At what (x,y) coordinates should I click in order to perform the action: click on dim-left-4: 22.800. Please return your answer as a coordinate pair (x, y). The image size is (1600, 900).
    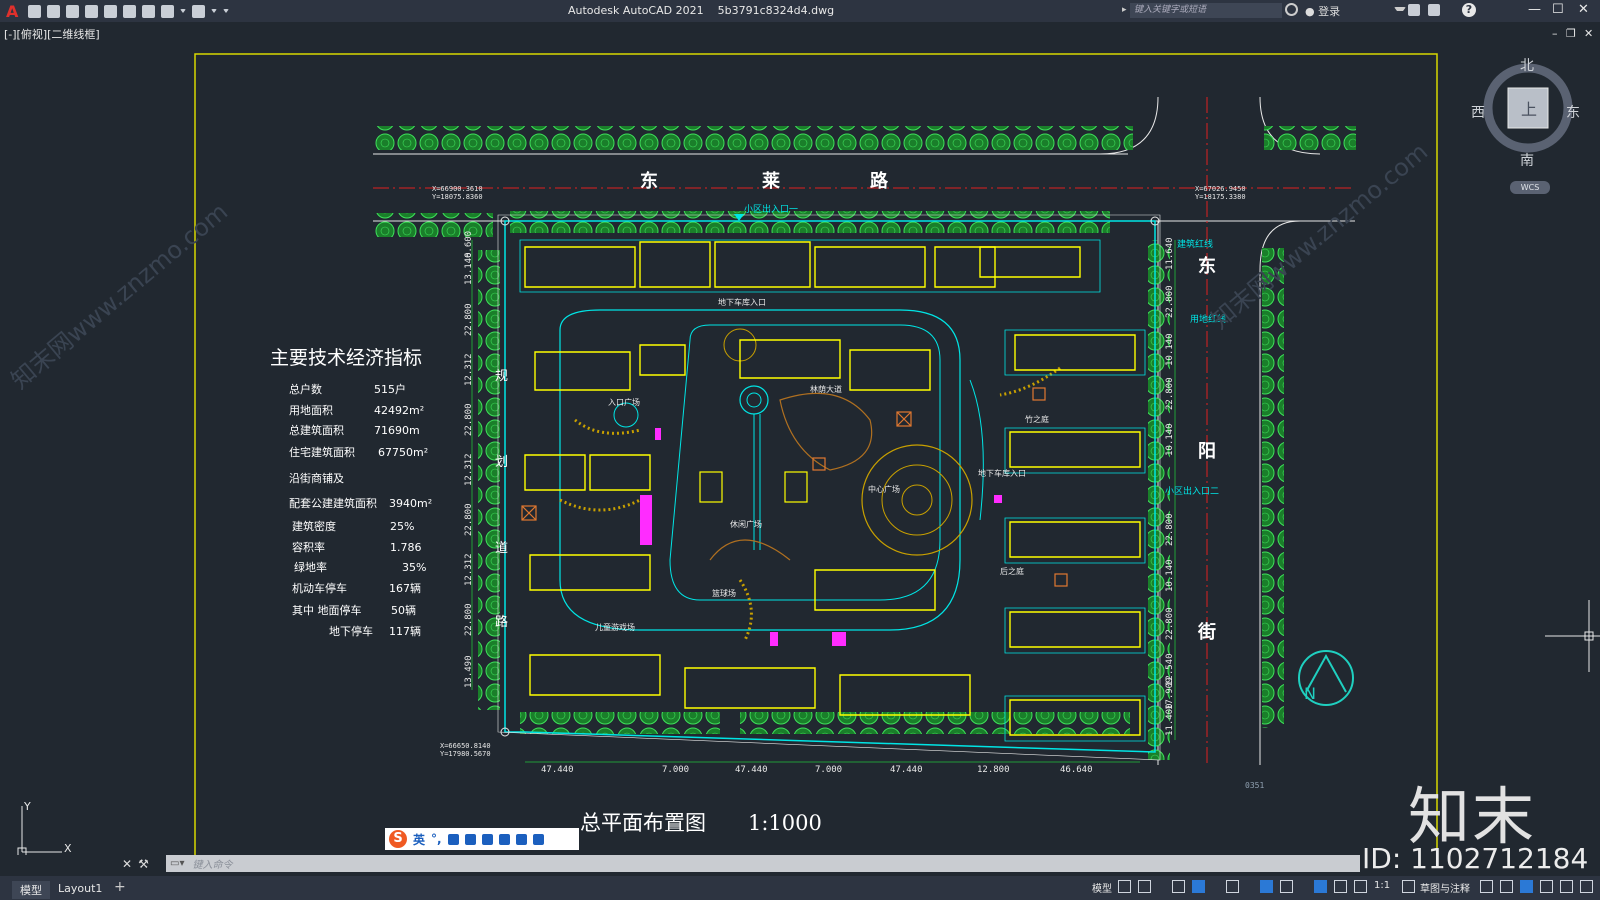
    Looking at the image, I should click on (469, 419).